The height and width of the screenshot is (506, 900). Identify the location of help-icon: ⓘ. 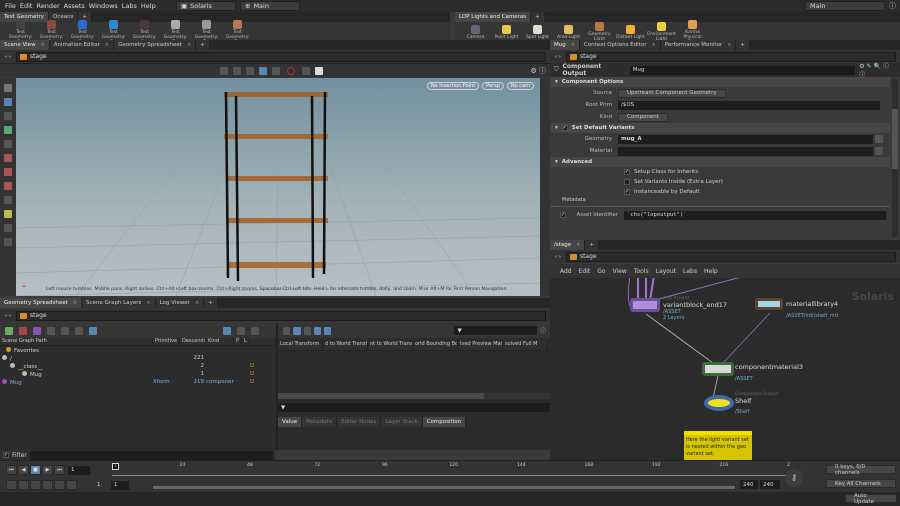
(543, 330).